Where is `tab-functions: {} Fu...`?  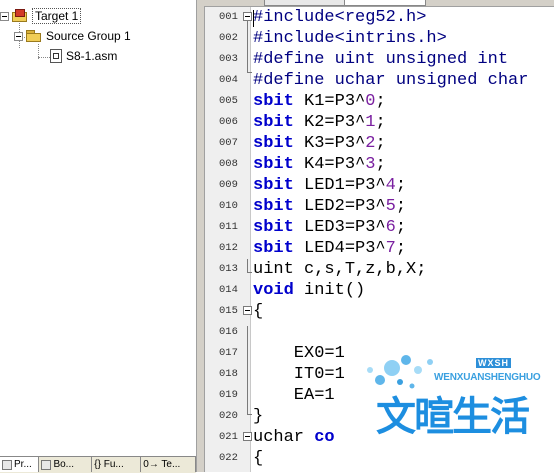
tab-functions: {} Fu... is located at coordinates (117, 464).